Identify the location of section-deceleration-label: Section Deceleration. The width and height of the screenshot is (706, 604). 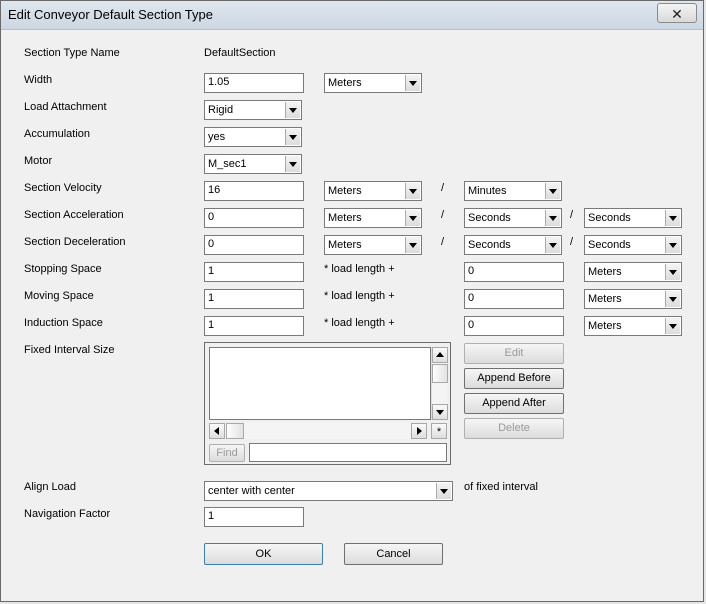
(75, 242).